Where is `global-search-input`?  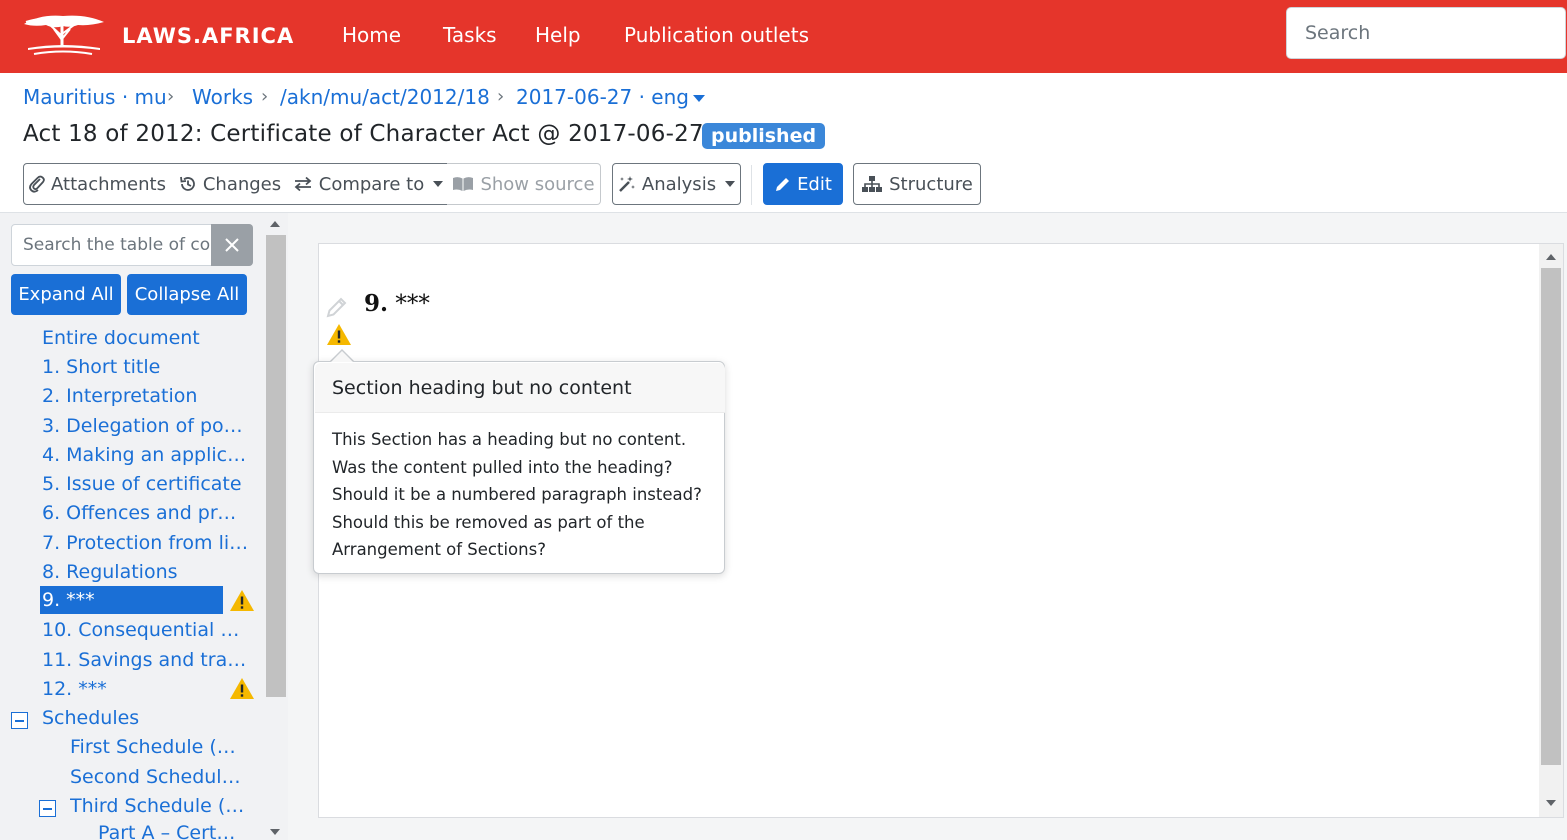
global-search-input is located at coordinates (1426, 33).